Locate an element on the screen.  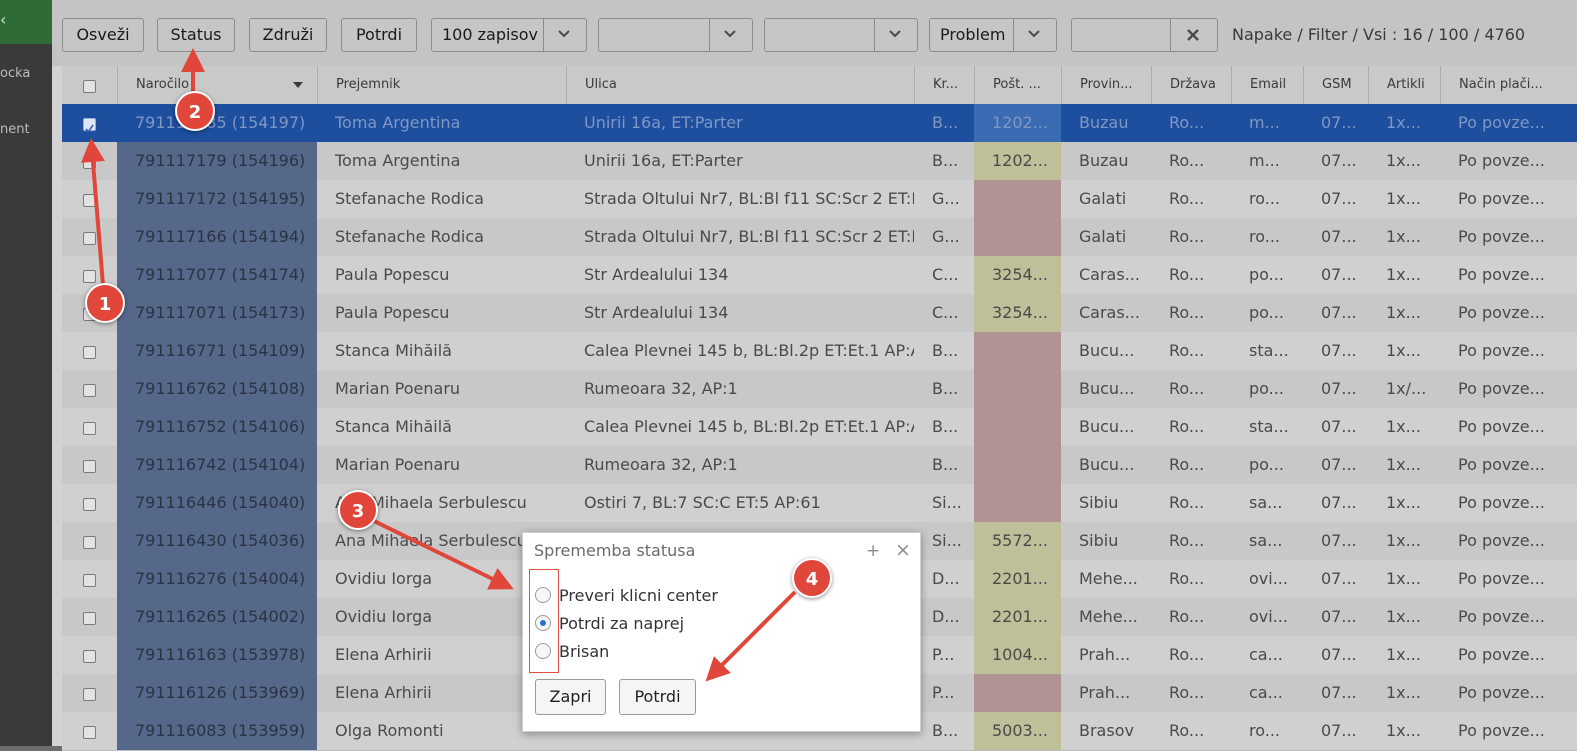
annotation-badge-4: 4 is located at coordinates (812, 578).